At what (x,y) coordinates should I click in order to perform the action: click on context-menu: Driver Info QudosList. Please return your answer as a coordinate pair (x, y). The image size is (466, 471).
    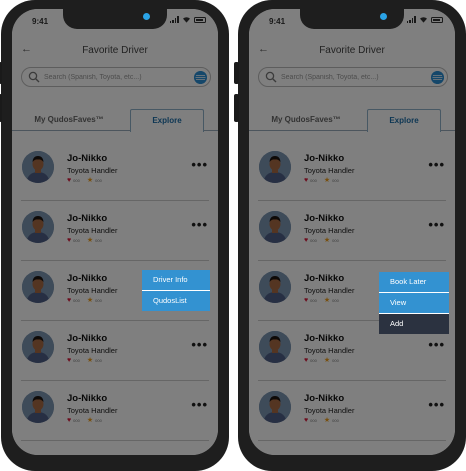
    Looking at the image, I should click on (176, 290).